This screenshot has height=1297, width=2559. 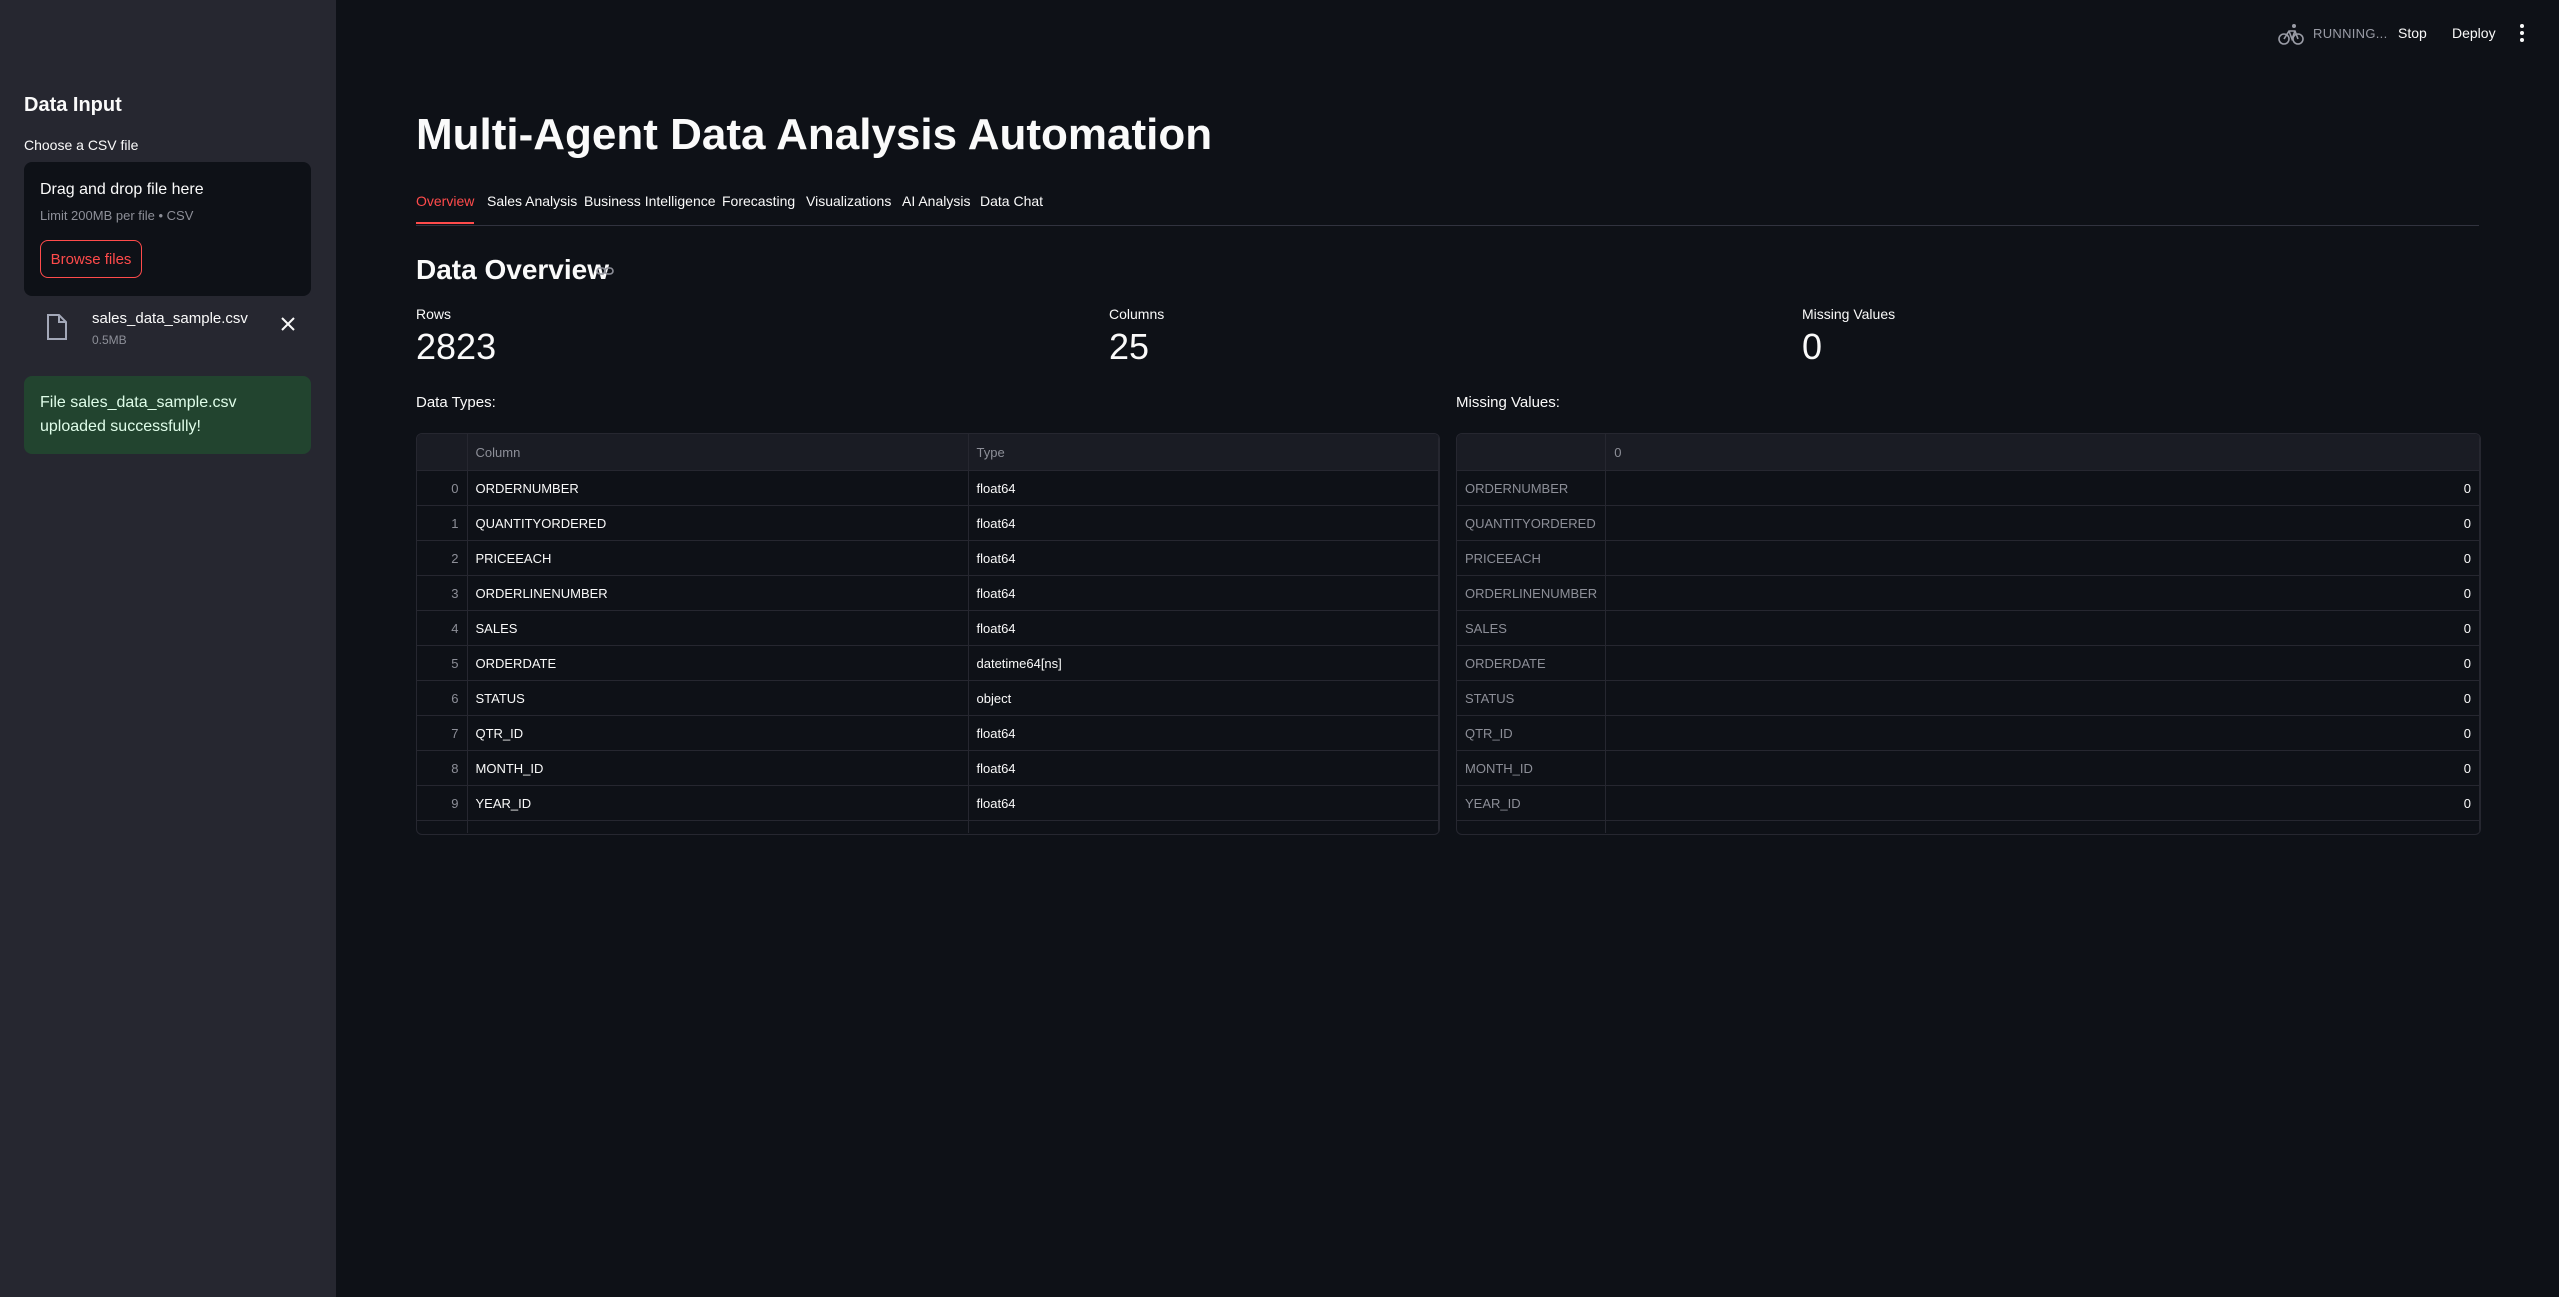 I want to click on section-title: Data Overview, so click(x=512, y=269).